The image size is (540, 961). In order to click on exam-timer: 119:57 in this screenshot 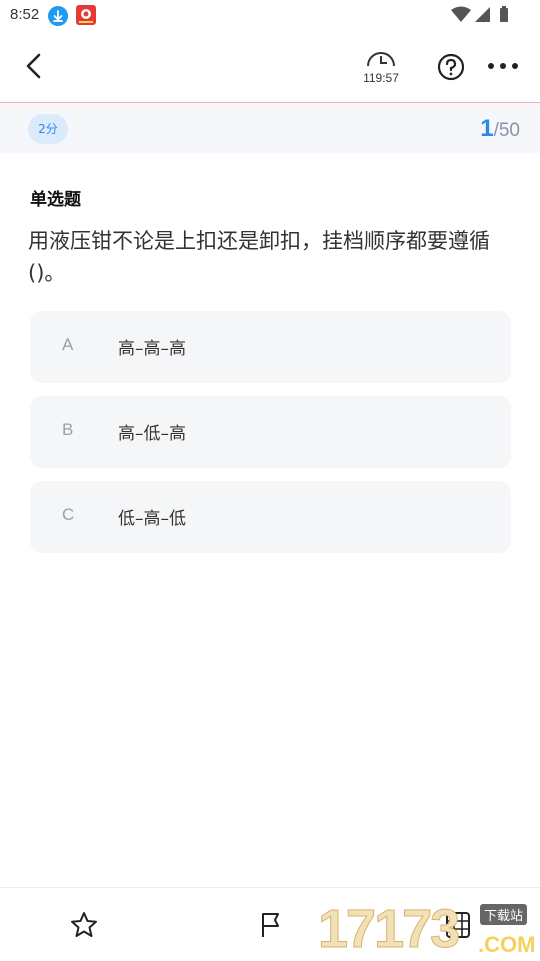, I will do `click(381, 72)`.